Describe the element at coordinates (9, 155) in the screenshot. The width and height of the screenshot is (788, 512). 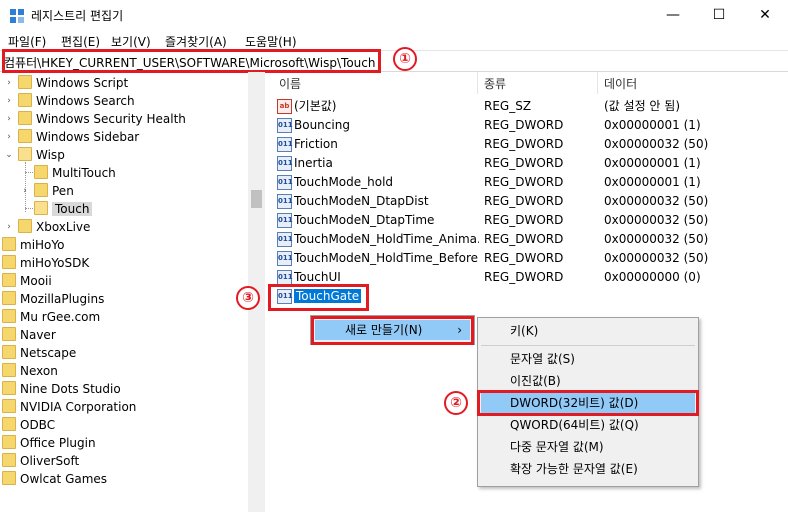
I see `collapse-arrow-icon: ⌄` at that location.